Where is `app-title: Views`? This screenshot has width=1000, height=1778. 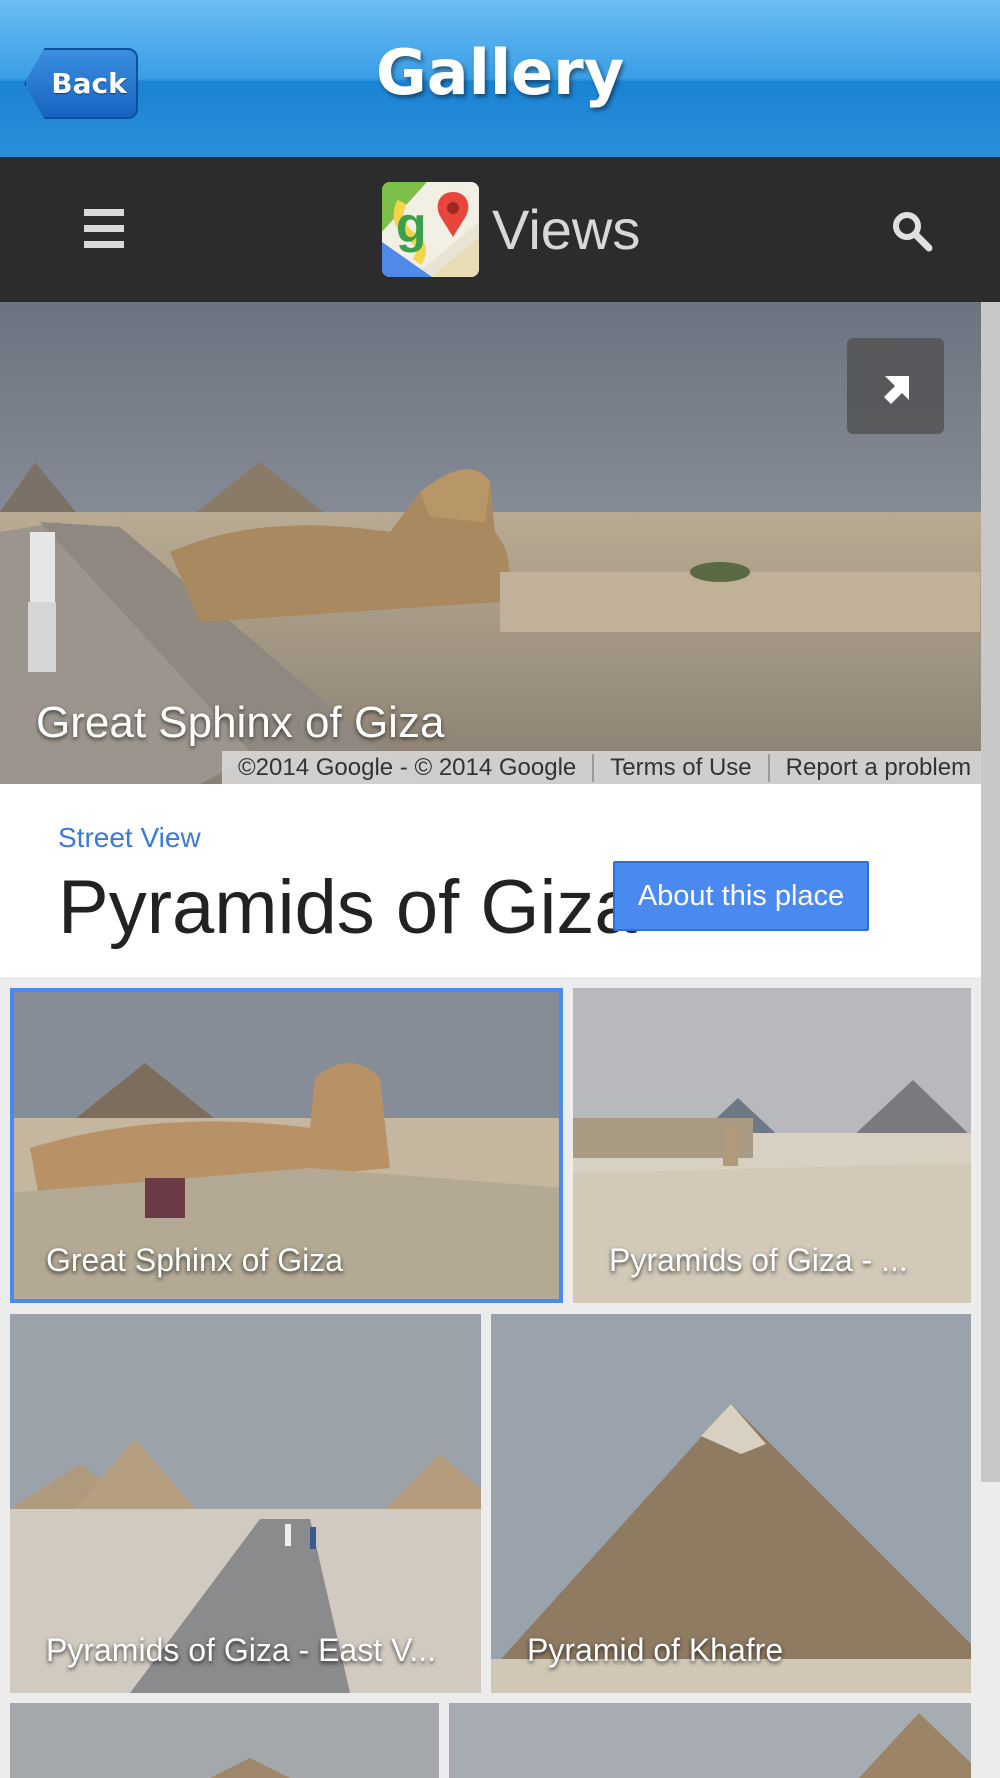 app-title: Views is located at coordinates (566, 229).